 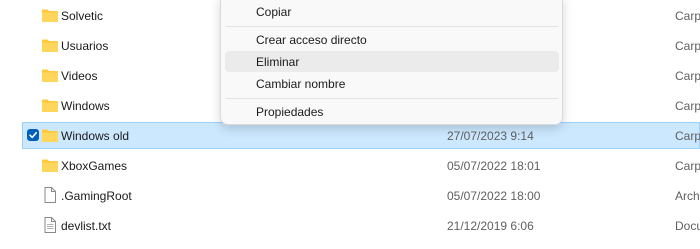 I want to click on text-file-icon, so click(x=50, y=225).